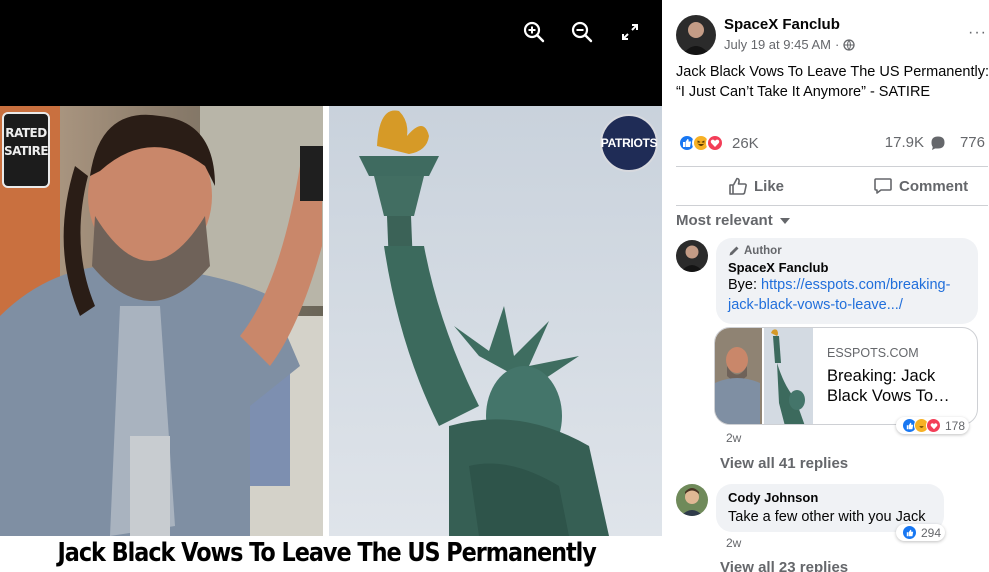 This screenshot has height=572, width=989. I want to click on post-author-name: SpaceX Fanclub, so click(782, 24).